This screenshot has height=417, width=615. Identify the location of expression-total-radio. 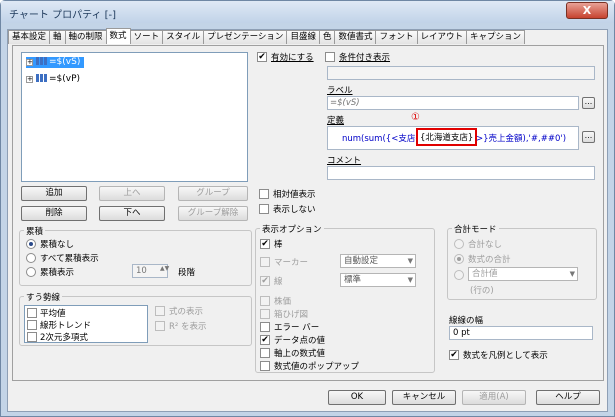
(459, 259).